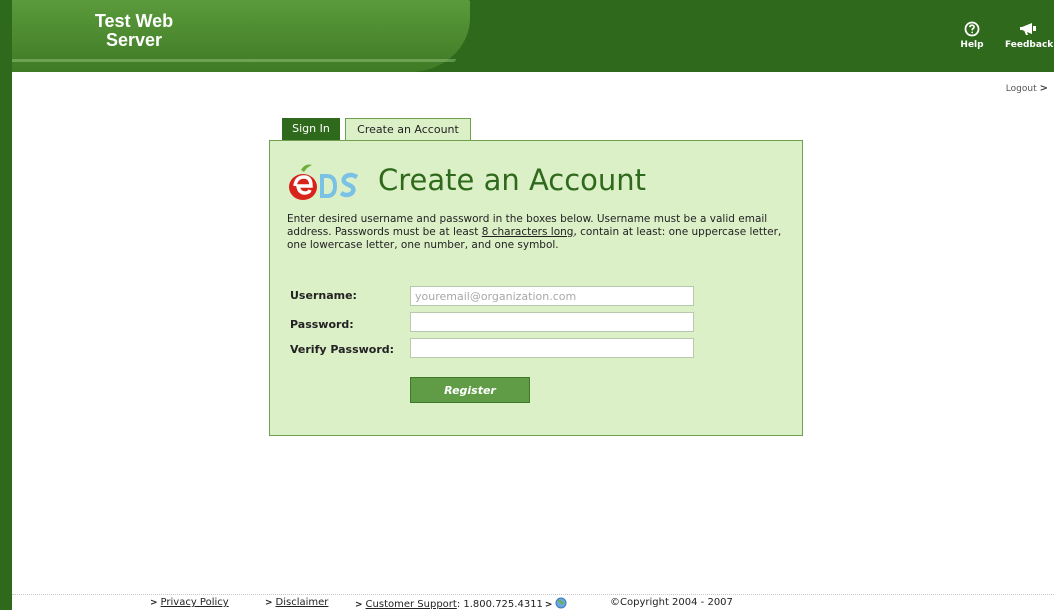  I want to click on copyright-text: ©Copyright 2004 - 2007, so click(671, 602).